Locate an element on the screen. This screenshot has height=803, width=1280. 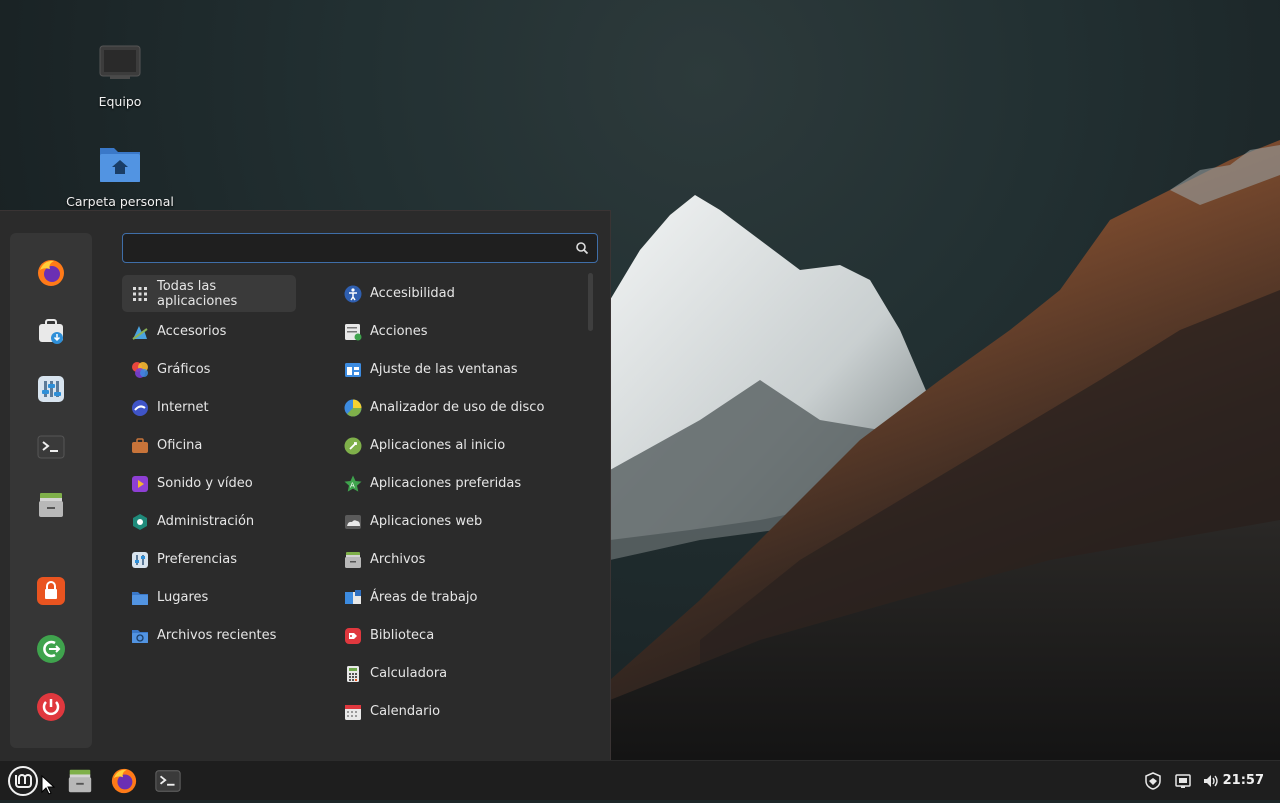
calendar-icon is located at coordinates (353, 712).